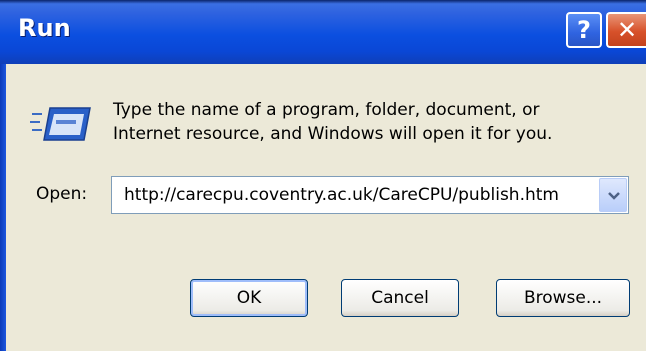 The height and width of the screenshot is (351, 646). I want to click on window-border, so click(3, 207).